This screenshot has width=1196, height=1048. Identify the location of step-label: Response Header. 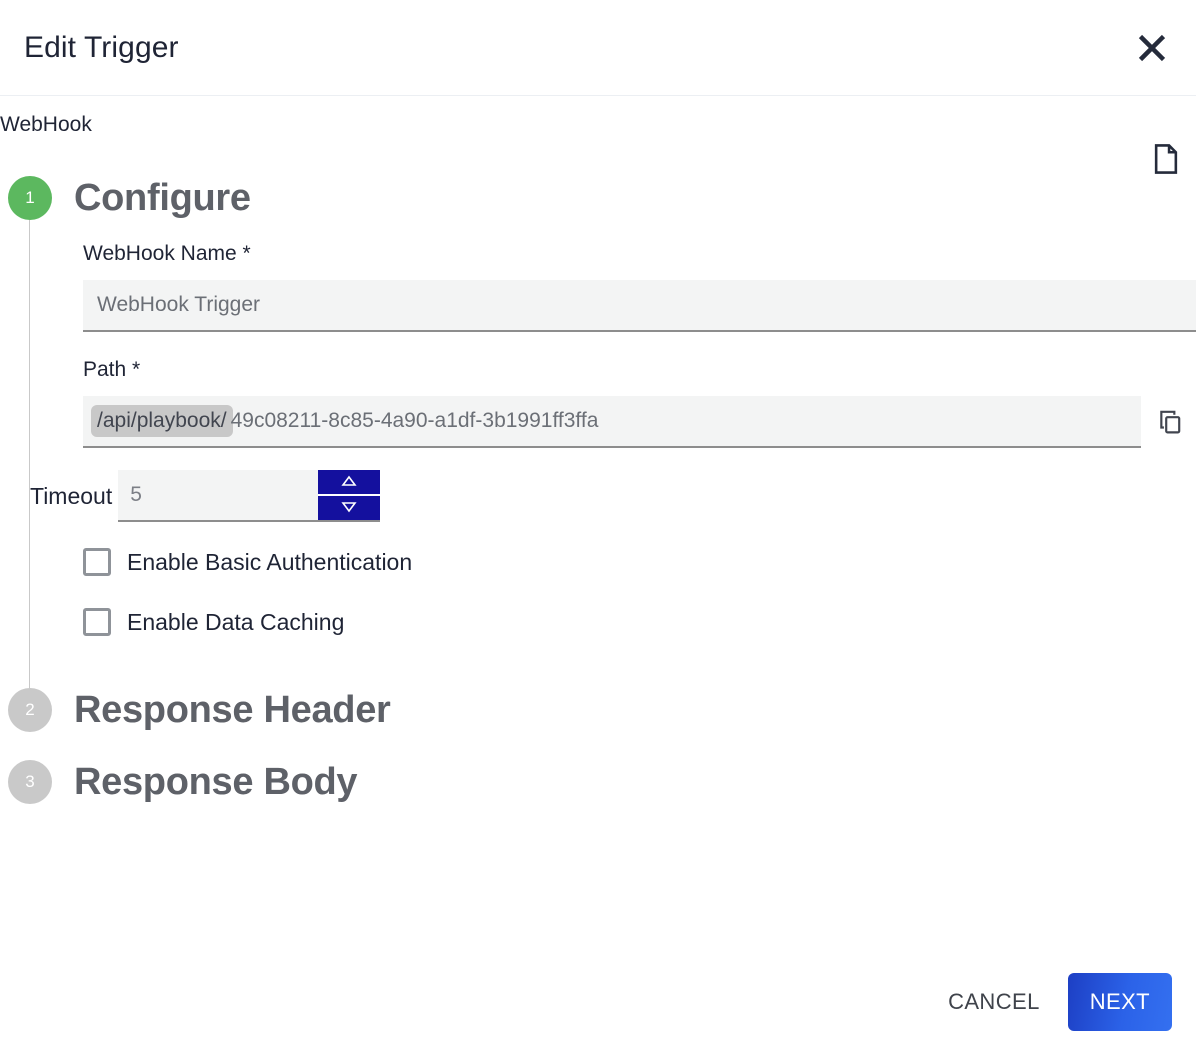
(232, 709).